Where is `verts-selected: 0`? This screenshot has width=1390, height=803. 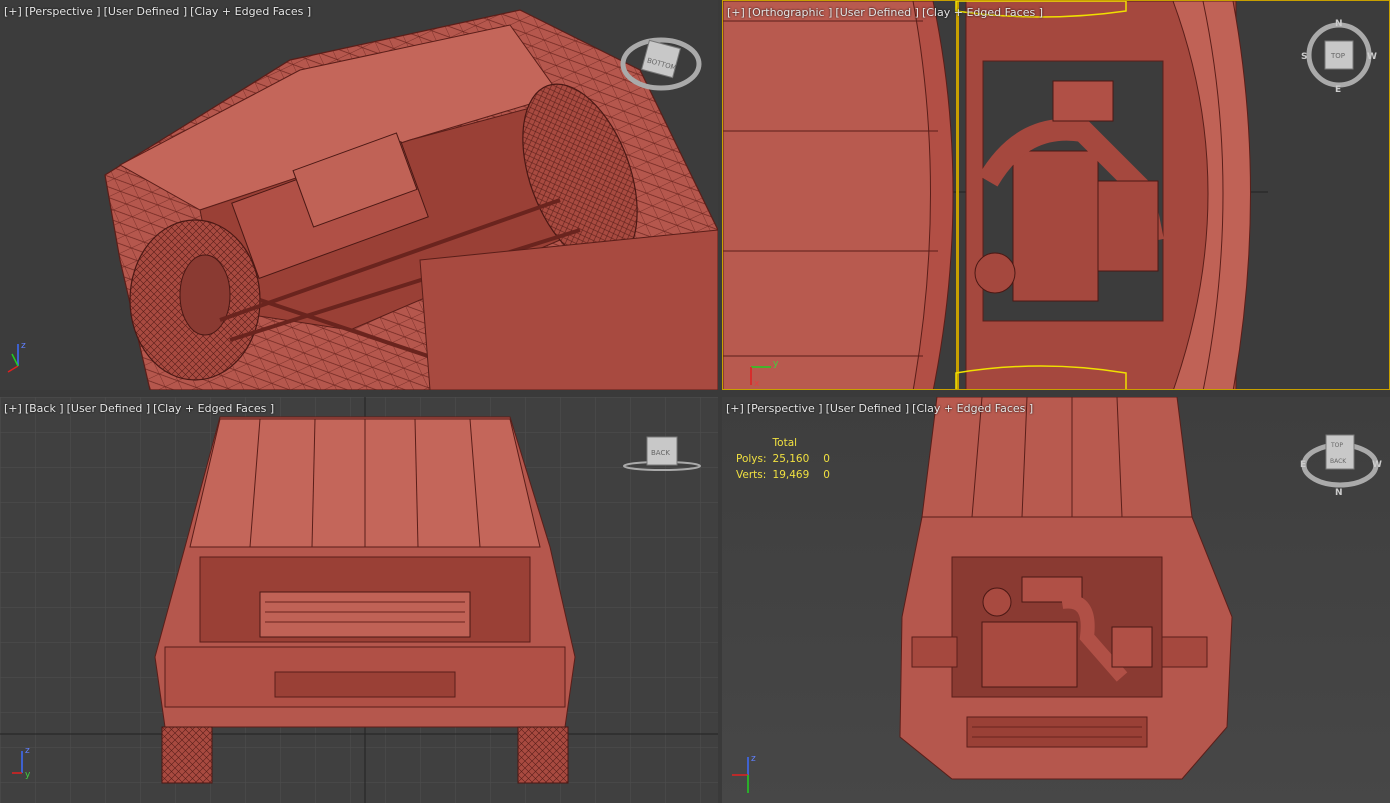
verts-selected: 0 is located at coordinates (826, 475).